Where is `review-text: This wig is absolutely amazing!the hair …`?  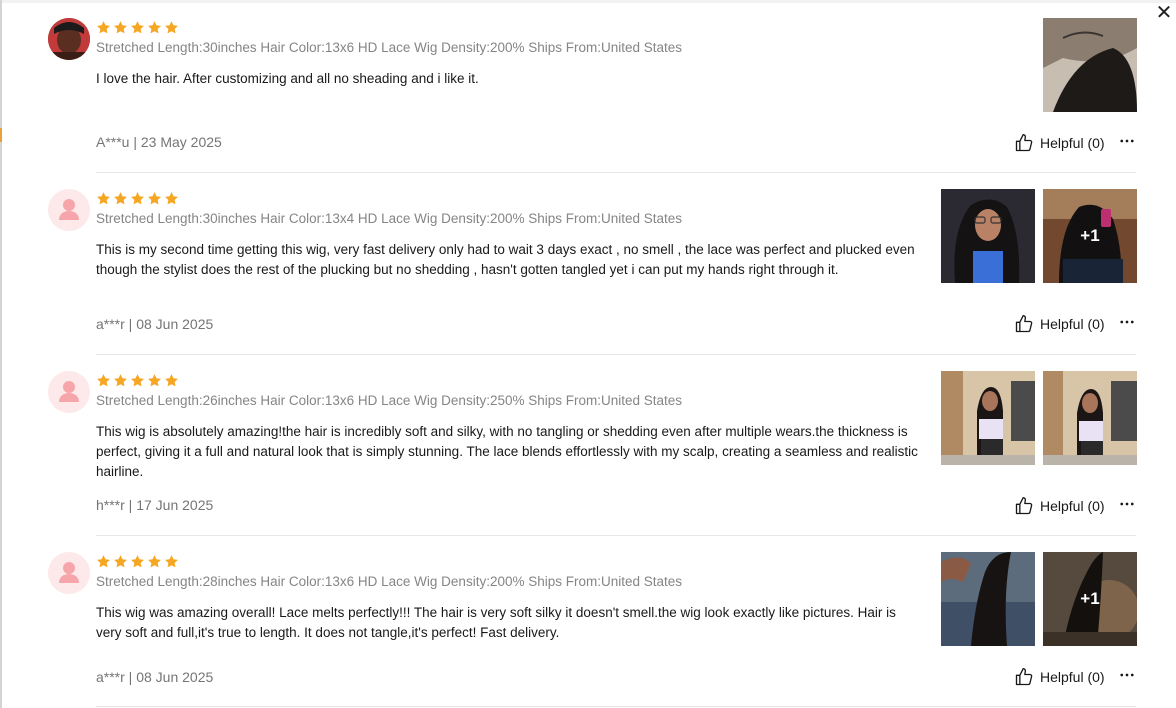
review-text: This wig is absolutely amazing!the hair … is located at coordinates (507, 451).